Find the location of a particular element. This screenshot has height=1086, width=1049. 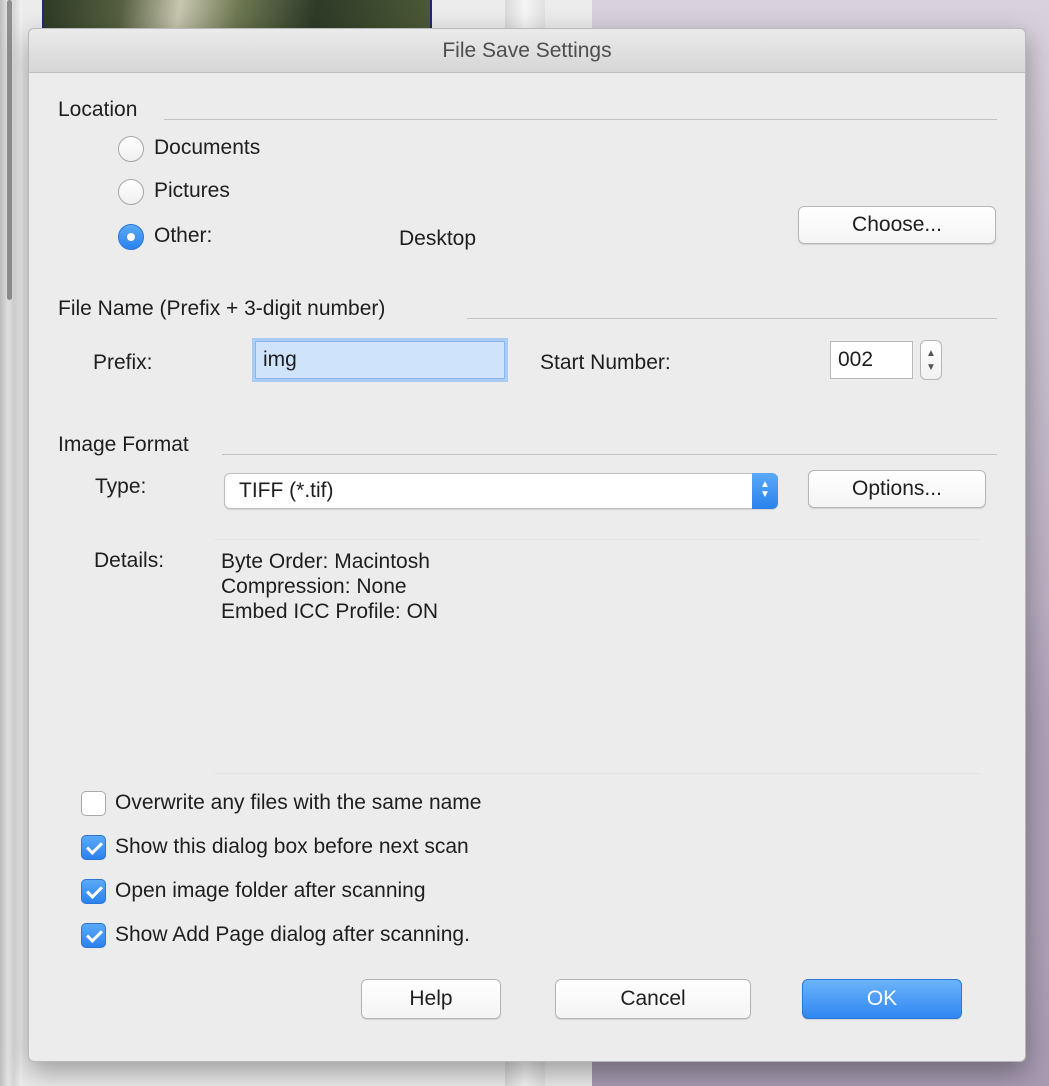

radio-other: Other: is located at coordinates (218, 237).